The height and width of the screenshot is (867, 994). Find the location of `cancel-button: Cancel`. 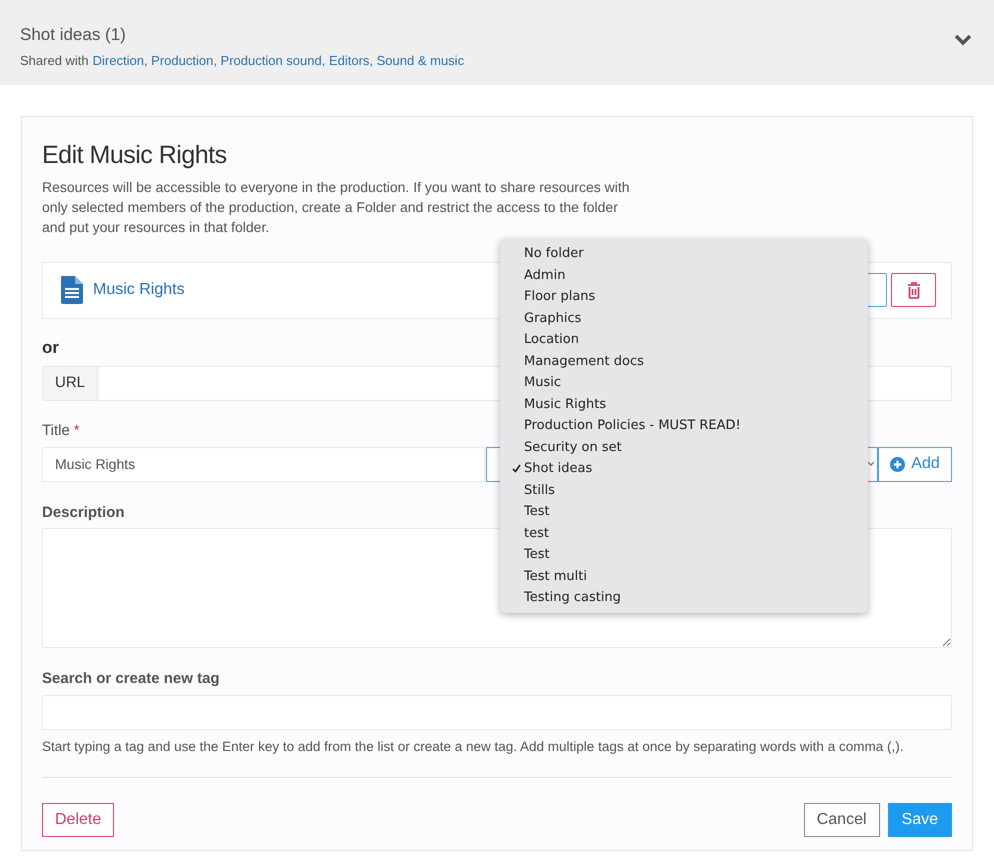

cancel-button: Cancel is located at coordinates (842, 819).